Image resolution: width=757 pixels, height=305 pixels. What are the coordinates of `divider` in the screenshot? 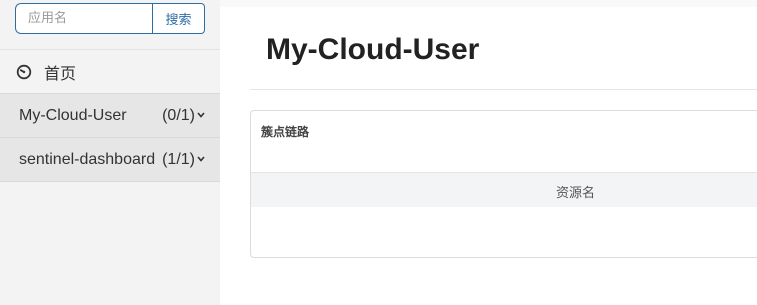 It's located at (503, 89).